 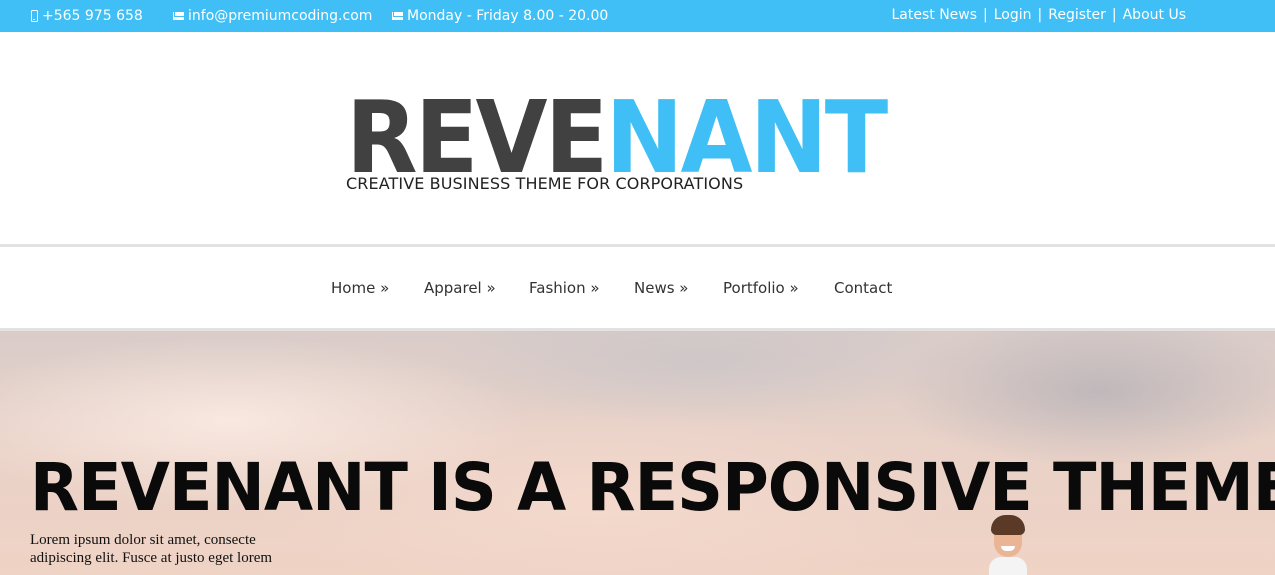 What do you see at coordinates (508, 16) in the screenshot?
I see `opening-hours: Monday - Friday 8.00 - 20.00` at bounding box center [508, 16].